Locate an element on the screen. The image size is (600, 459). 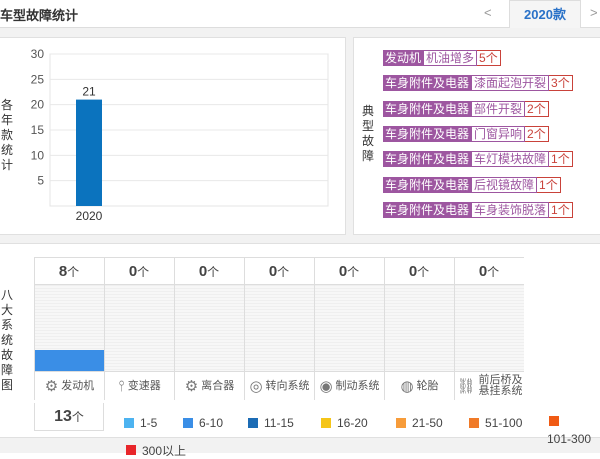
fault-detail: 门窗异响 is located at coordinates (498, 133).